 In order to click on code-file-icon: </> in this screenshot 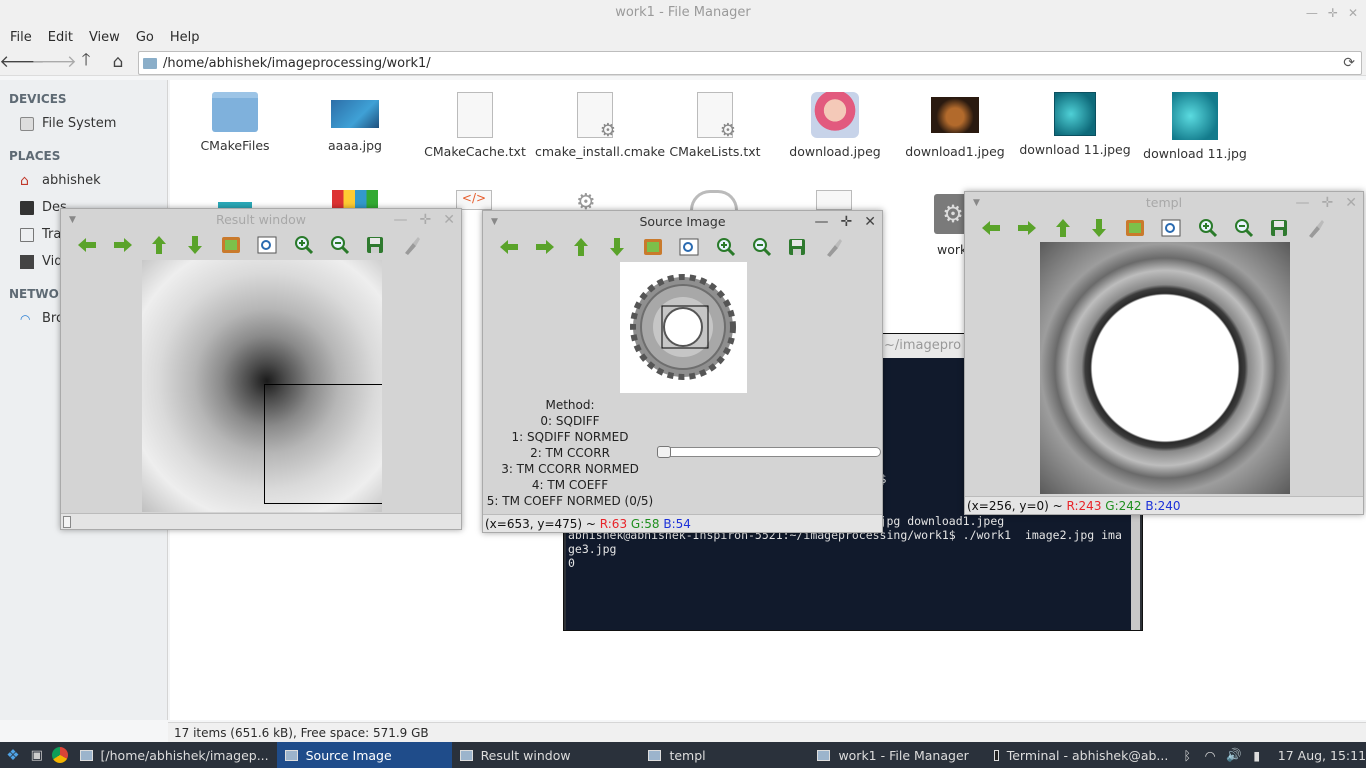, I will do `click(474, 200)`.